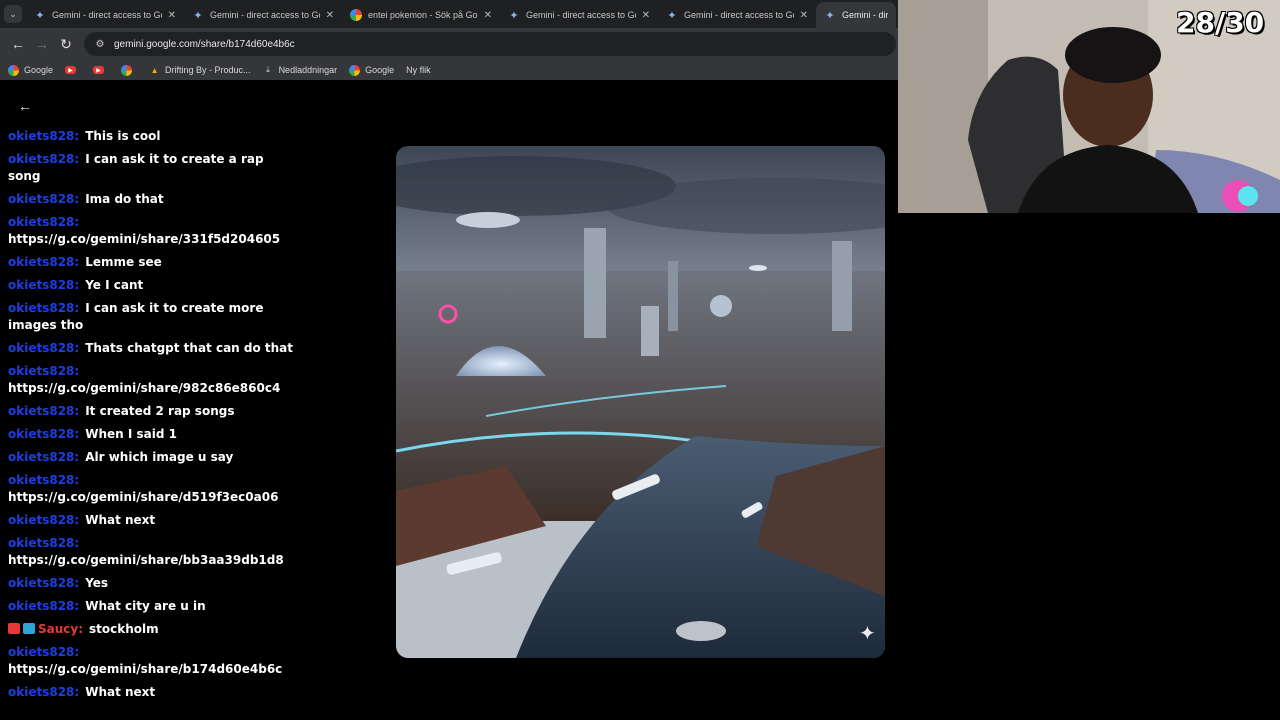 Image resolution: width=1280 pixels, height=720 pixels. Describe the element at coordinates (124, 629) in the screenshot. I see `chat-text: stockholm` at that location.